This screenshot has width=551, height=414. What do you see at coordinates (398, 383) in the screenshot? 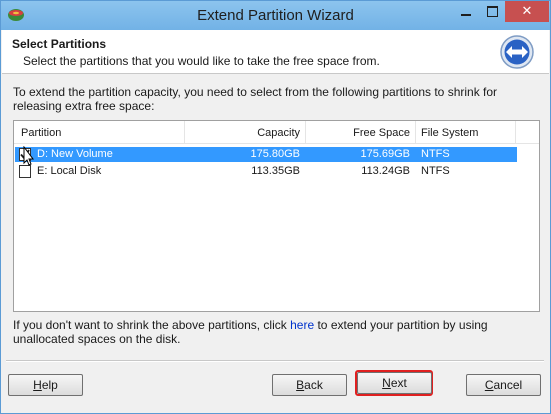
I see `next-label: ext` at bounding box center [398, 383].